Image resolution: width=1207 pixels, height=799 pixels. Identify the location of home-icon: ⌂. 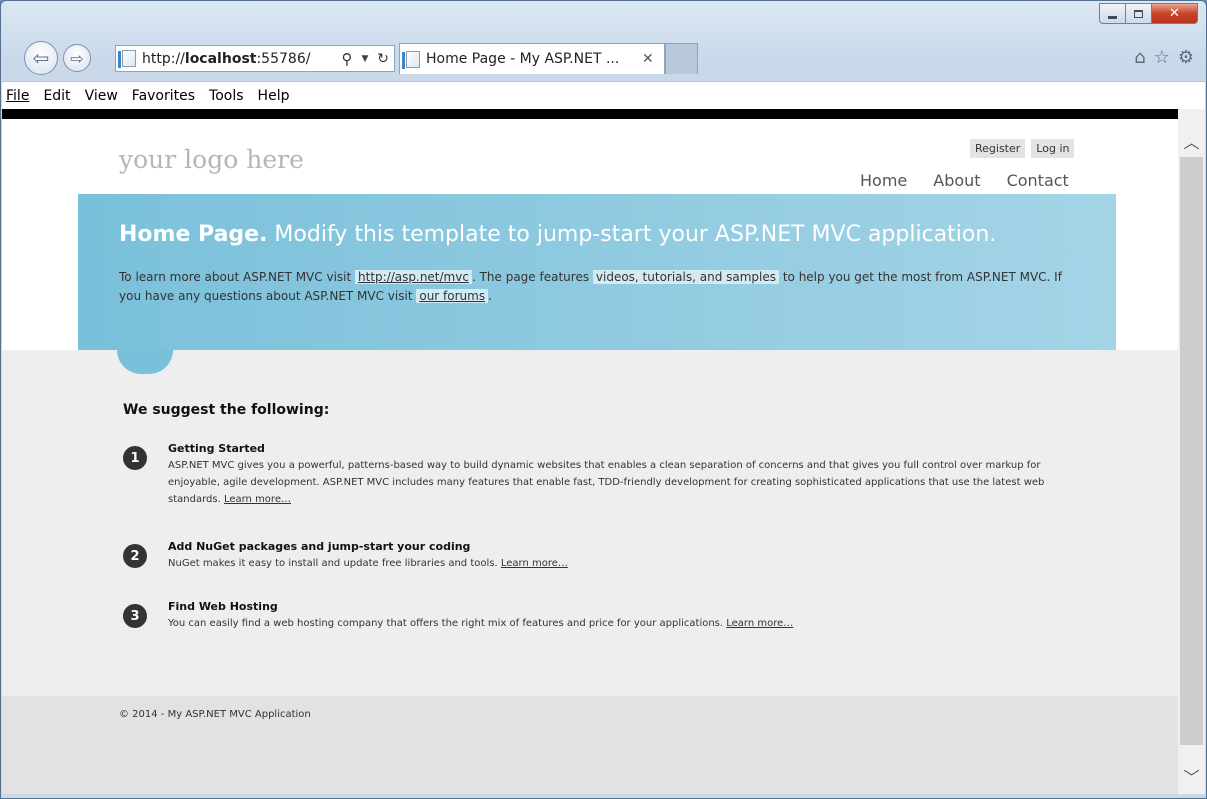
(1139, 57).